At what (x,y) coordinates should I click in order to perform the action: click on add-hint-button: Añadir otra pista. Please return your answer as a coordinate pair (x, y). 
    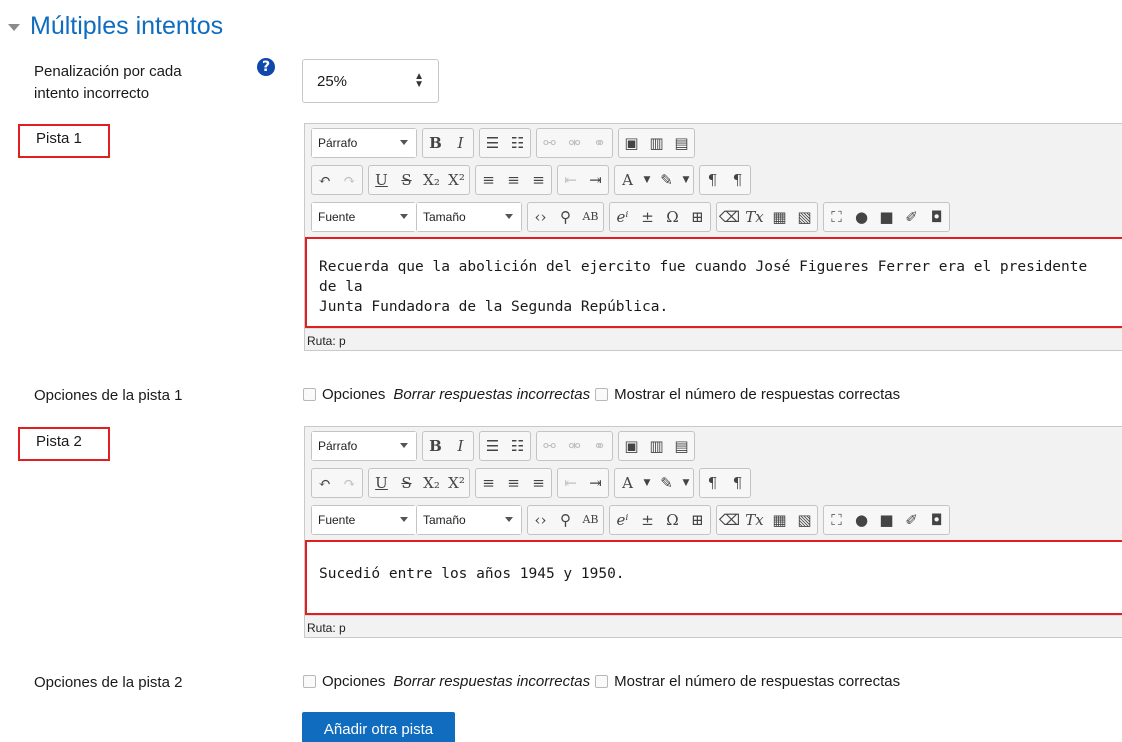
    Looking at the image, I should click on (378, 727).